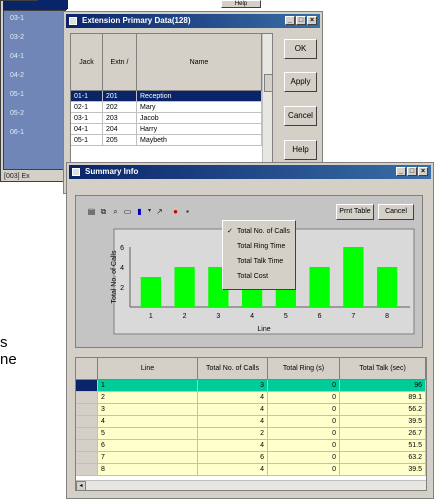 This screenshot has width=439, height=499. What do you see at coordinates (259, 261) in the screenshot?
I see `series-menu-item: Total Talk Time` at bounding box center [259, 261].